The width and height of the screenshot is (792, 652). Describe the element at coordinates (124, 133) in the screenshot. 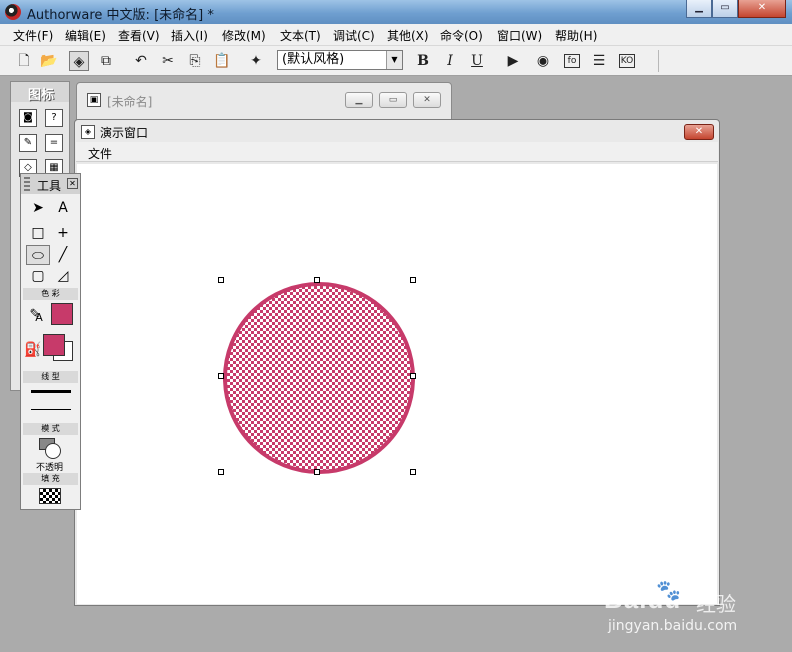

I see `presentation-window-title: 演示窗口` at that location.